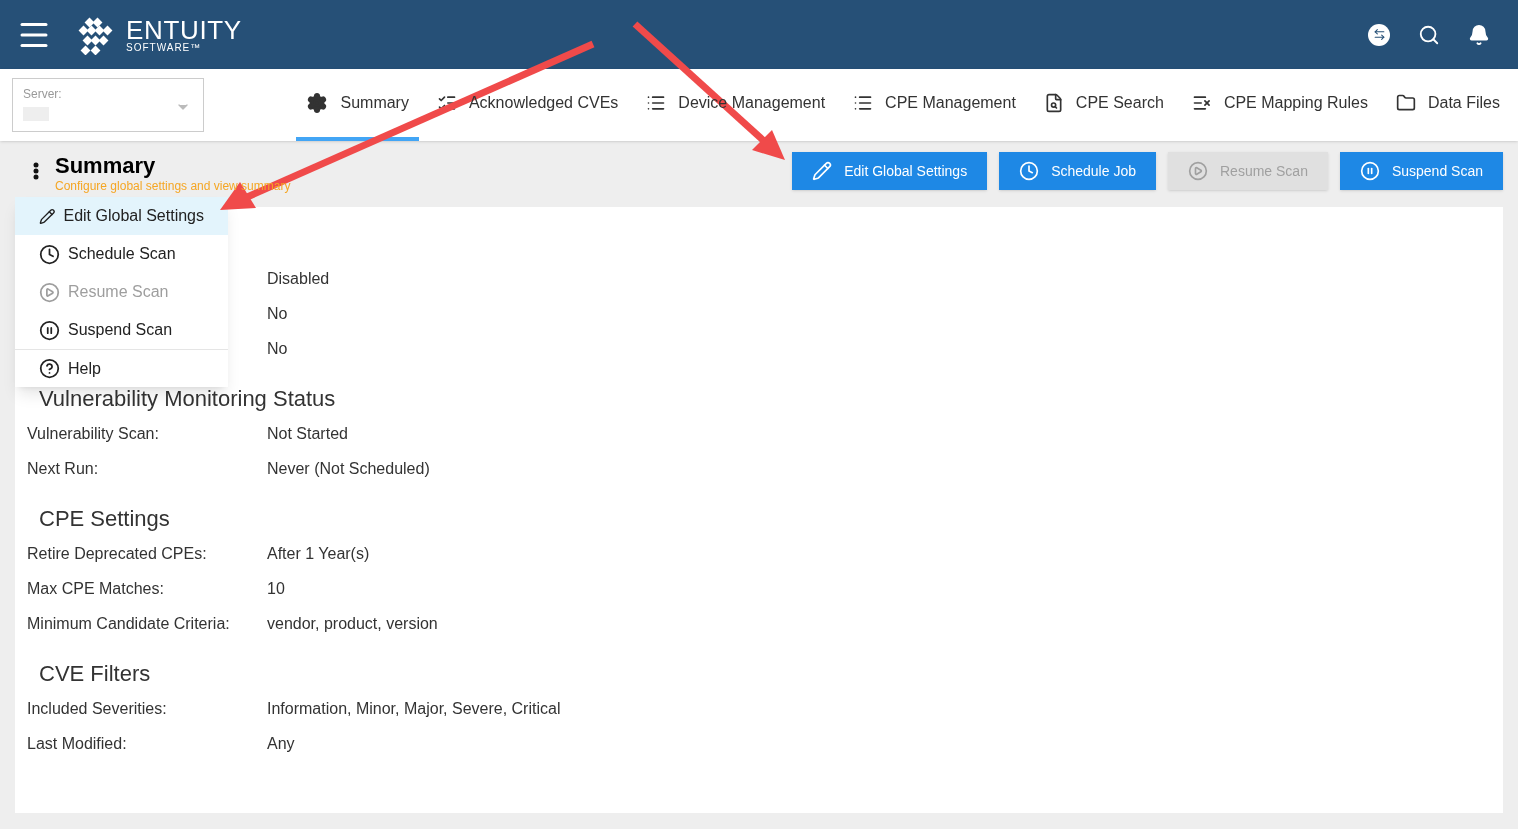 This screenshot has width=1518, height=829. I want to click on more-options-button, so click(36, 171).